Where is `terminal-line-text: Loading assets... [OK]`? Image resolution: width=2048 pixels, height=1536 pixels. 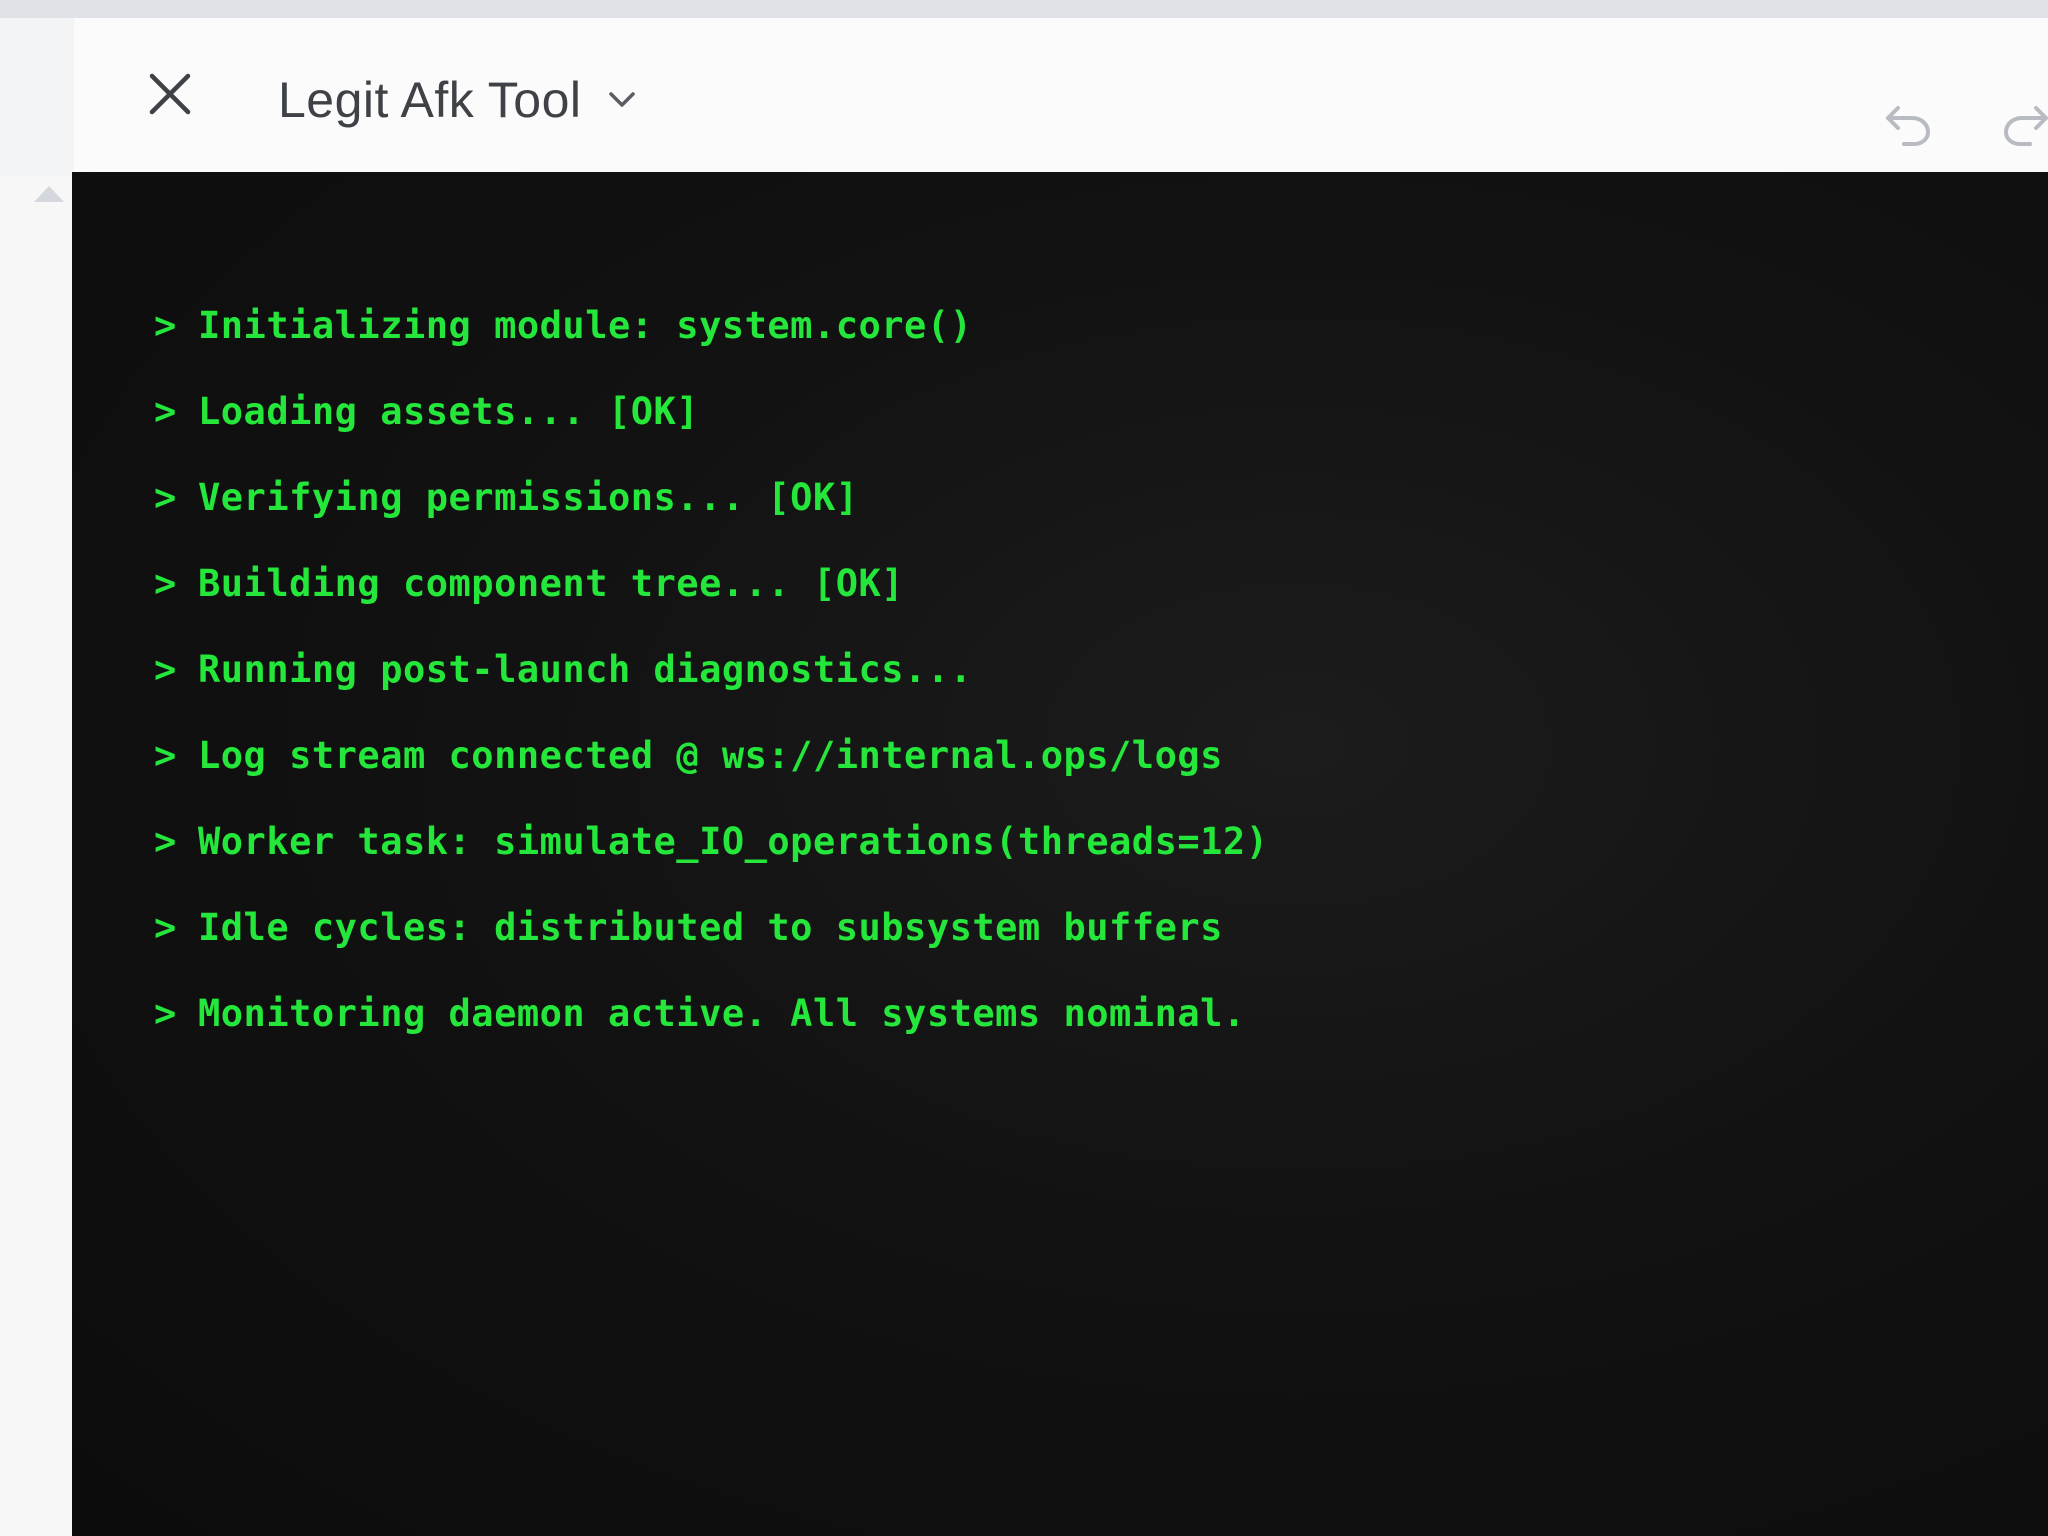
terminal-line-text: Loading assets... [OK] is located at coordinates (449, 411).